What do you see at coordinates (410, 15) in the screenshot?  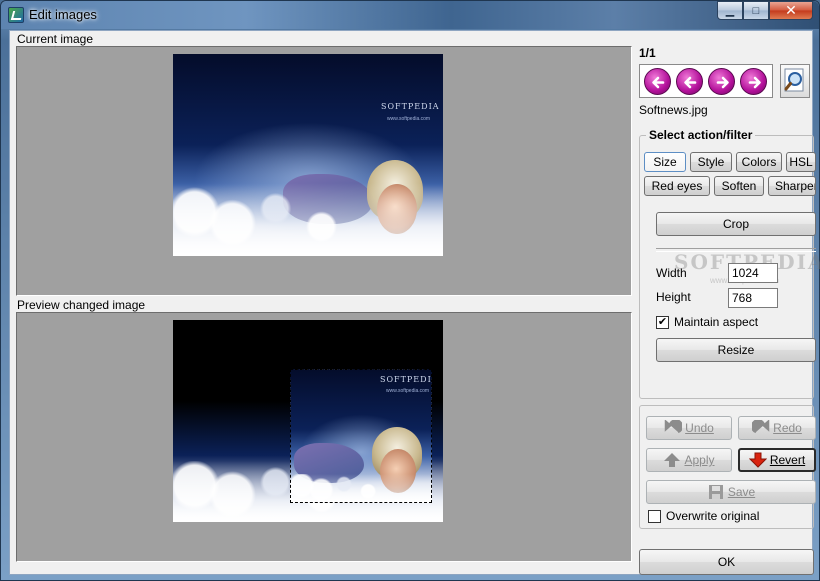 I see `title-bar: Edit images ▁ □ ✕` at bounding box center [410, 15].